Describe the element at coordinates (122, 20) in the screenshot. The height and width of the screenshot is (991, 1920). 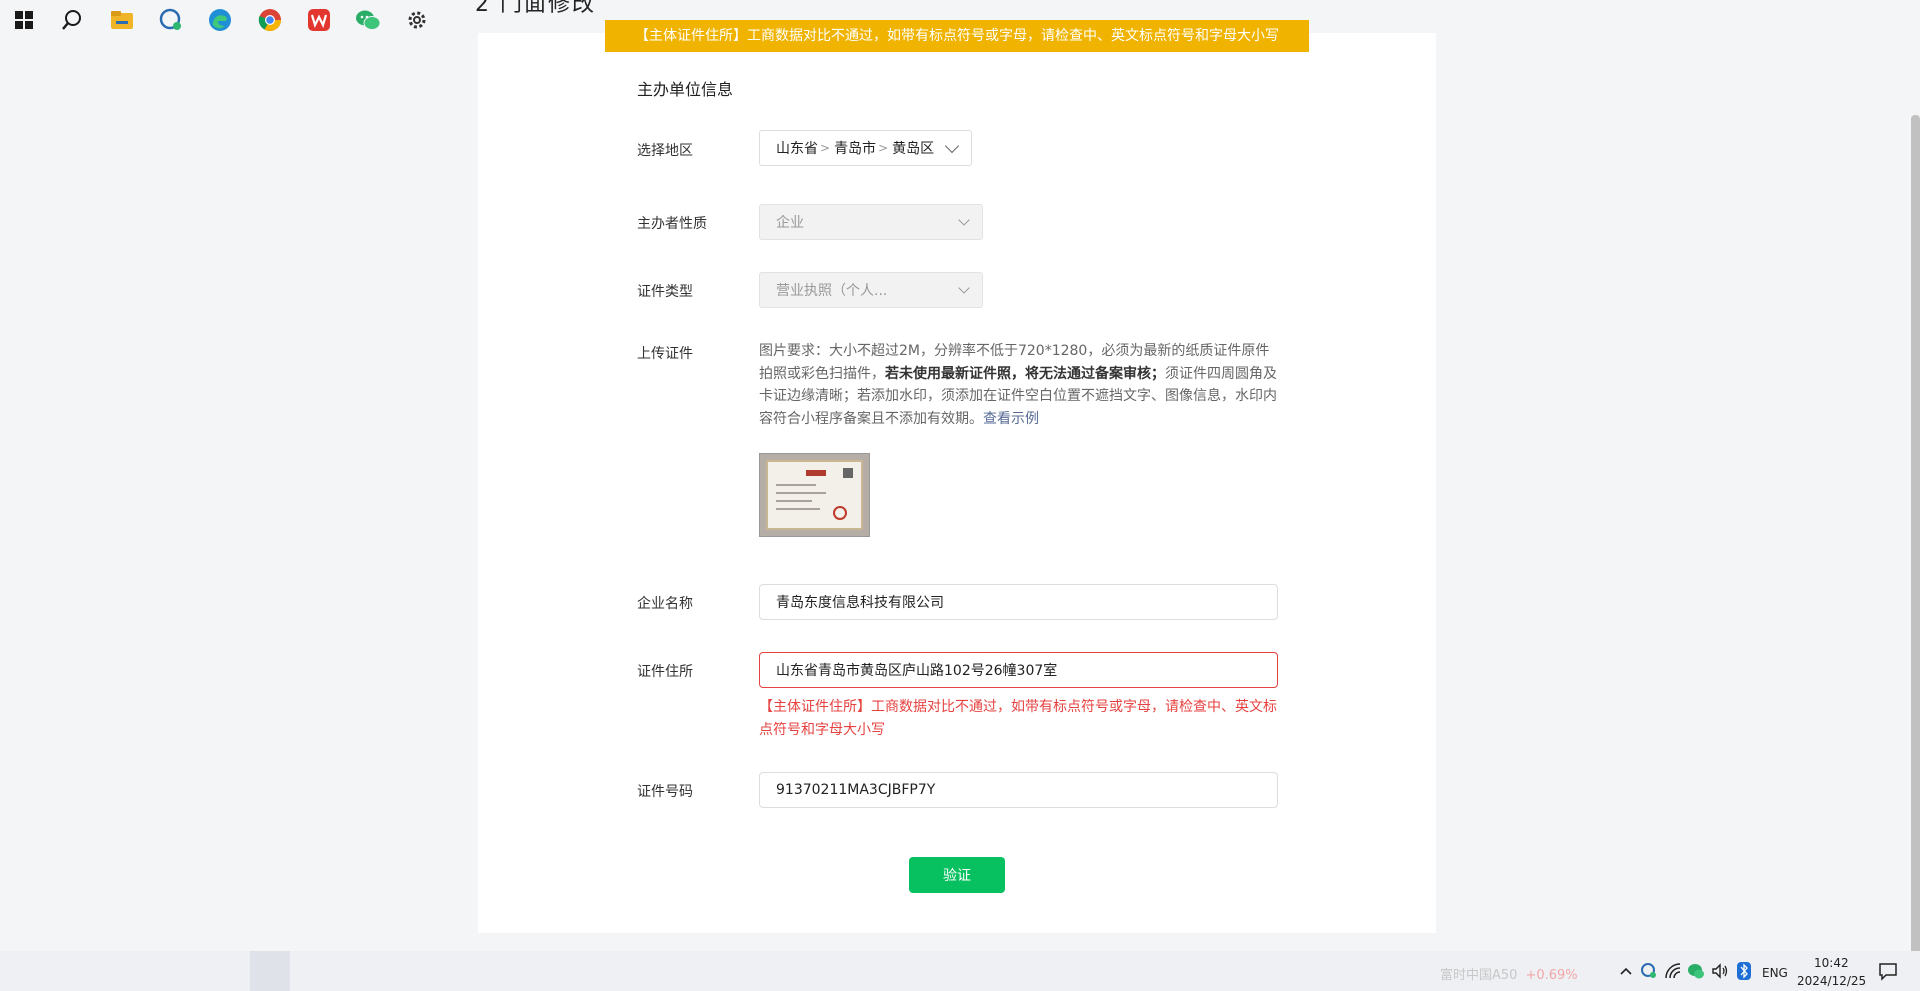
I see `file-explorer-icon` at that location.